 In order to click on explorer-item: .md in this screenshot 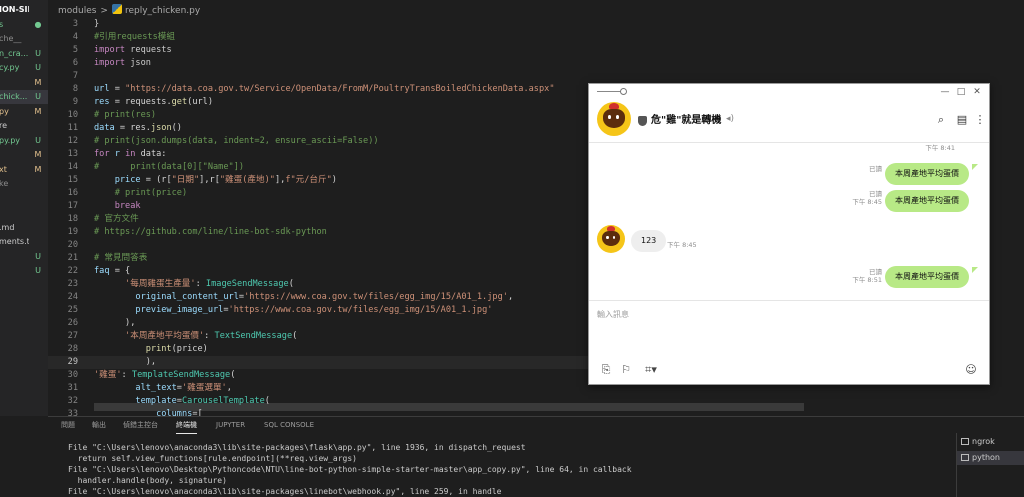, I will do `click(24, 228)`.